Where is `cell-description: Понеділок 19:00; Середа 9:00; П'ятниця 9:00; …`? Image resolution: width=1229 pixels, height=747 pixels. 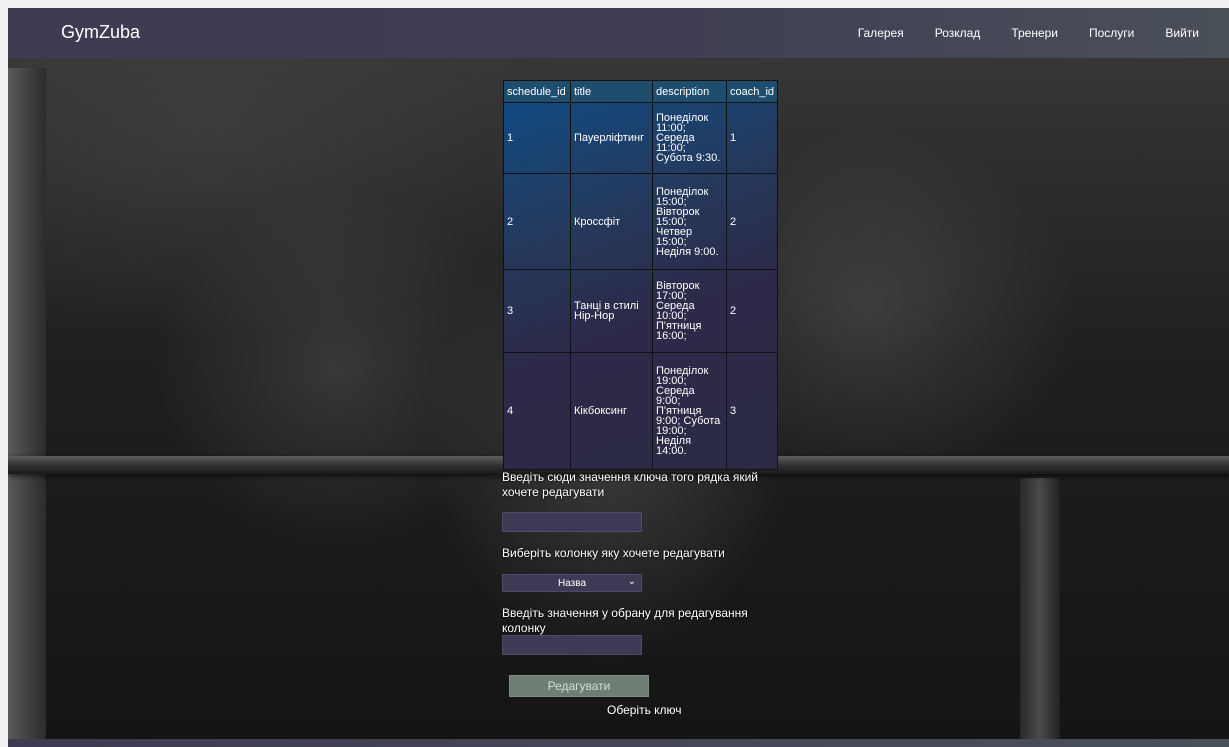
cell-description: Понеділок 19:00; Середа 9:00; П'ятниця 9:00; … is located at coordinates (689, 411).